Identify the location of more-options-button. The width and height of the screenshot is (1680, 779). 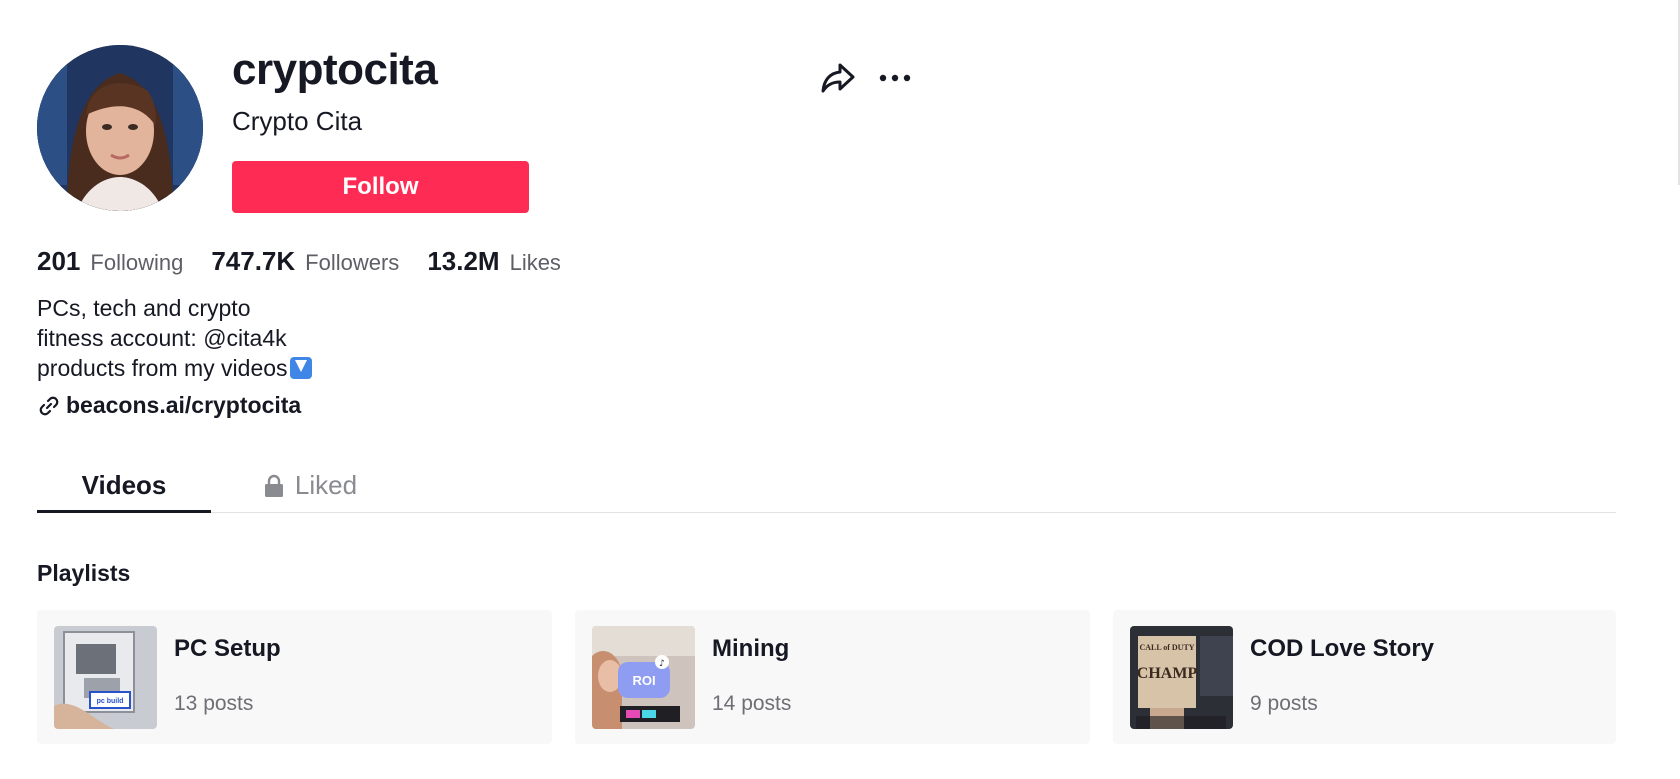
(895, 78).